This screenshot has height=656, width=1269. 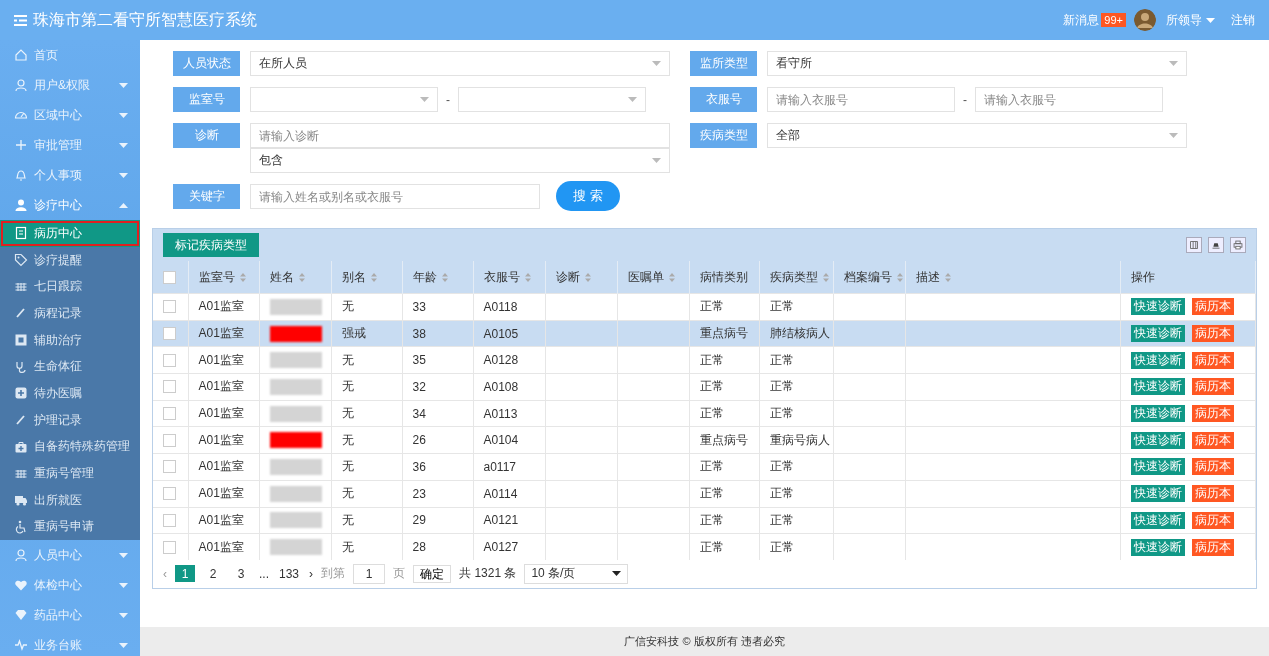 What do you see at coordinates (70, 260) in the screenshot?
I see `submenu-item: 诊疗提醒` at bounding box center [70, 260].